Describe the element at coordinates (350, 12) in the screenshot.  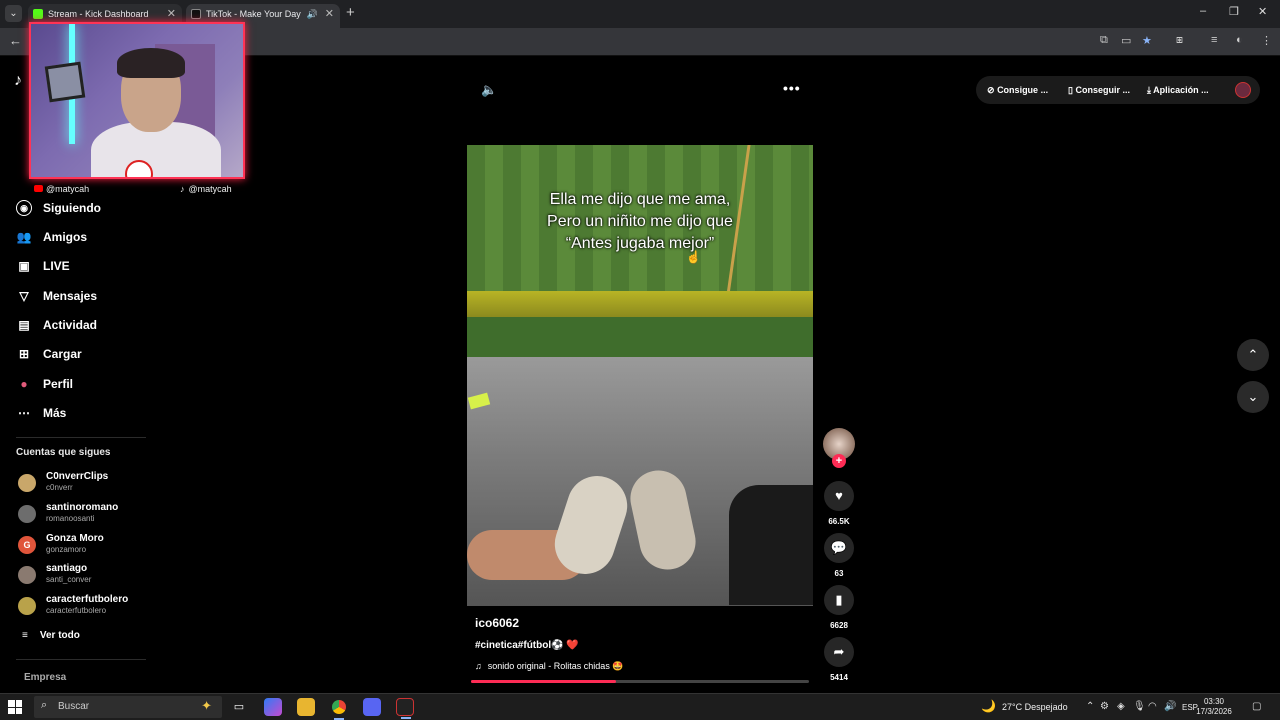
I see `new-tab-button: +` at that location.